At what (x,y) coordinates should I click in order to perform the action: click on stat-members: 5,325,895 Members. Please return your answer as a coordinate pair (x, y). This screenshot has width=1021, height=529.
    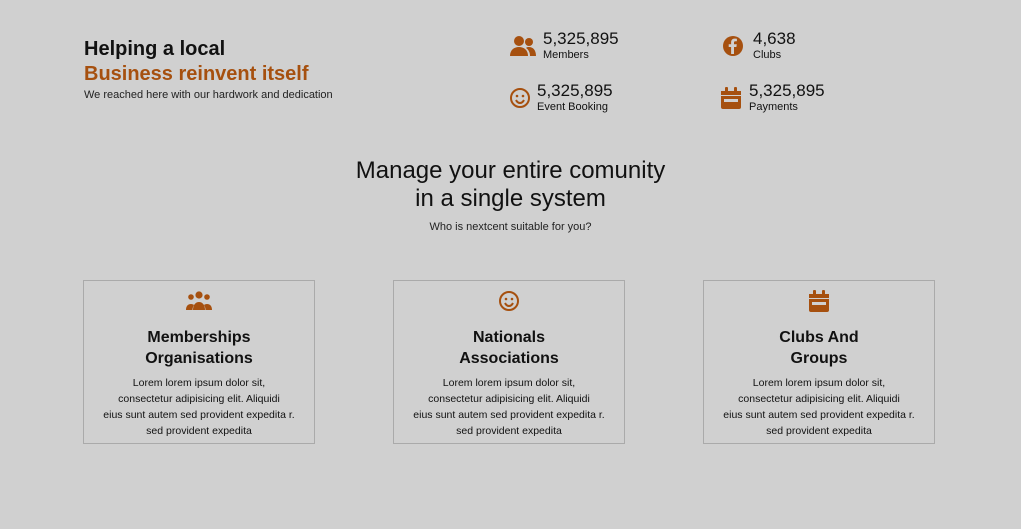
    Looking at the image, I should click on (564, 46).